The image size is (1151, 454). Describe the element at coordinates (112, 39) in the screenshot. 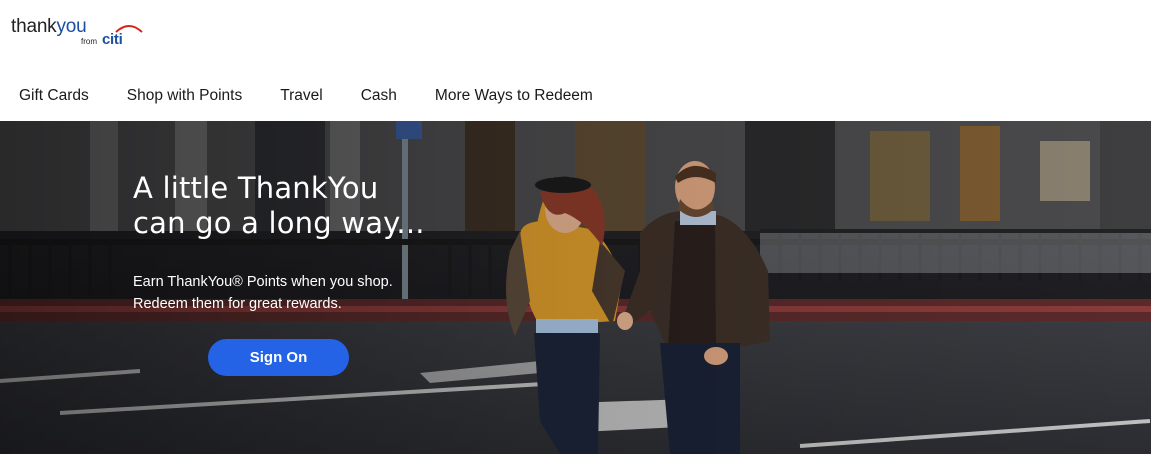

I see `logo-citi-text: citi` at that location.